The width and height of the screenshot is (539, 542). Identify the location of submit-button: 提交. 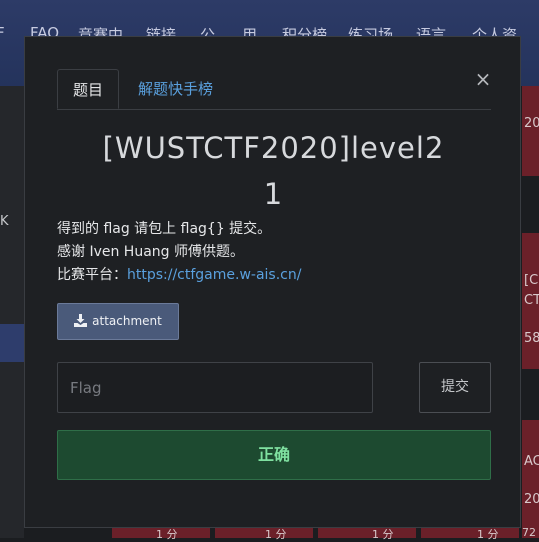
(455, 387).